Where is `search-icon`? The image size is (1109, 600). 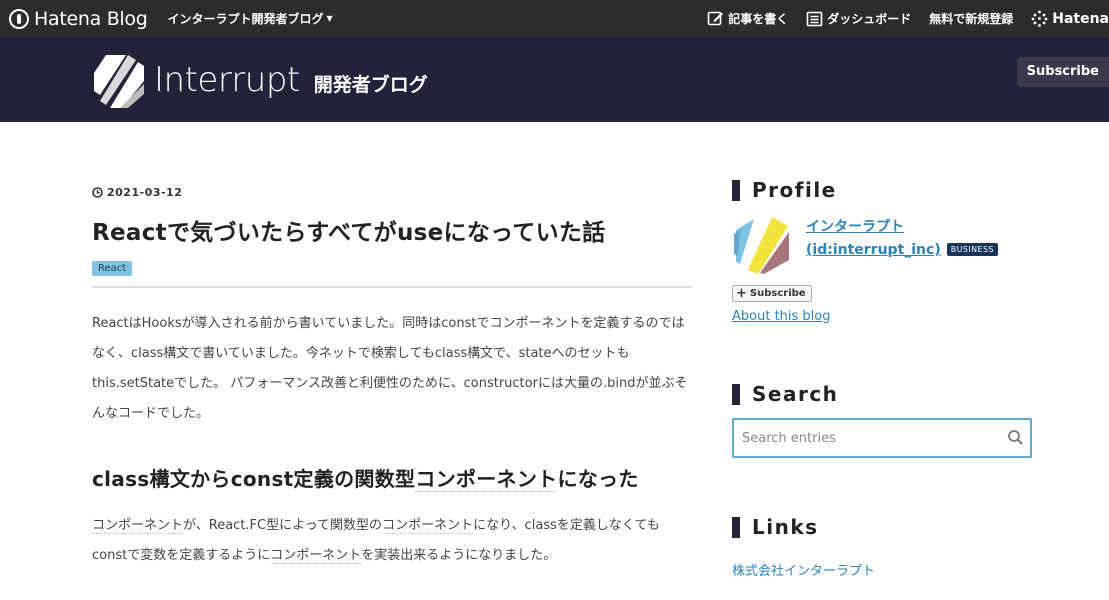 search-icon is located at coordinates (1015, 437).